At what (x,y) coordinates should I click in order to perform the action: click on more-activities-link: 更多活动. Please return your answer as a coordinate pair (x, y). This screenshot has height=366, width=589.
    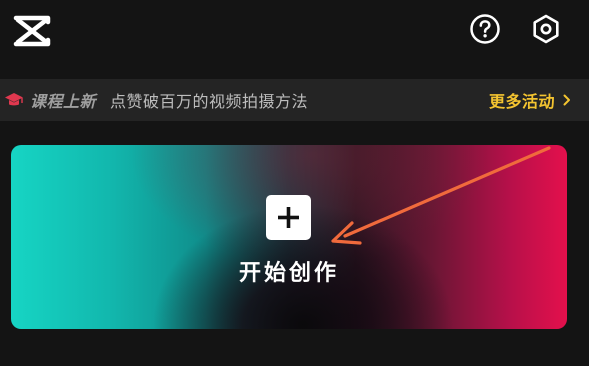
    Looking at the image, I should click on (530, 100).